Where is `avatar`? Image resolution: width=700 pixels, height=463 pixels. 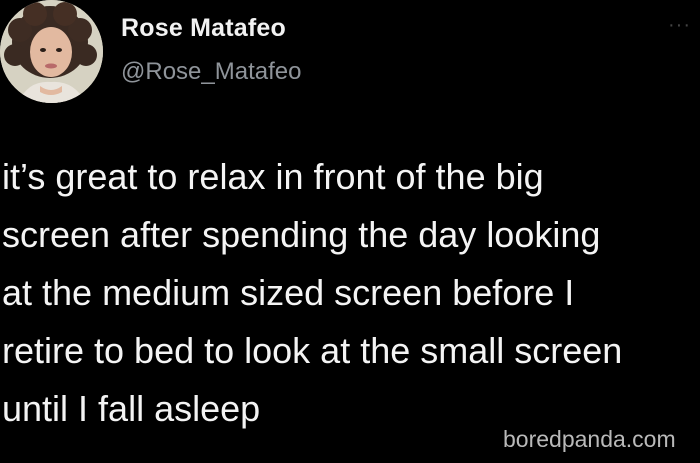
avatar is located at coordinates (51, 51).